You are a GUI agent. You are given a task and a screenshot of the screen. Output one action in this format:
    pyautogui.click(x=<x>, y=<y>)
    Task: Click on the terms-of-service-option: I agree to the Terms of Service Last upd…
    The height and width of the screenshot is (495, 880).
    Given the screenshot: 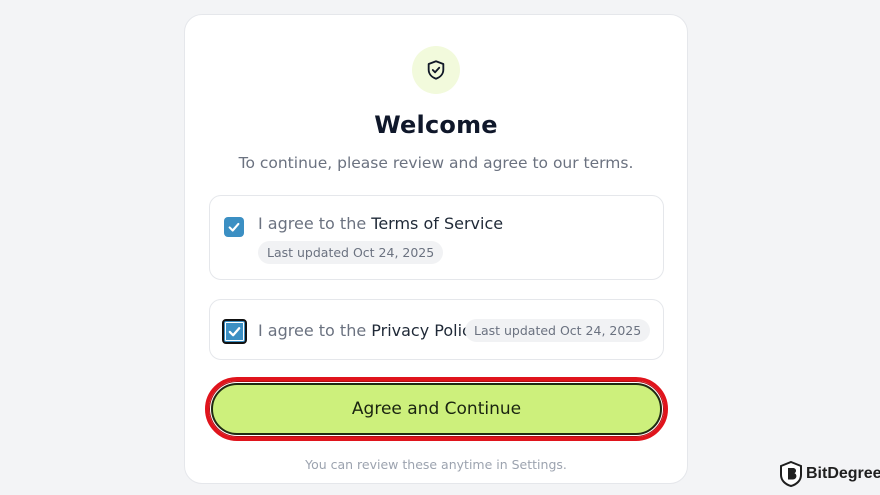 What is the action you would take?
    pyautogui.click(x=436, y=237)
    